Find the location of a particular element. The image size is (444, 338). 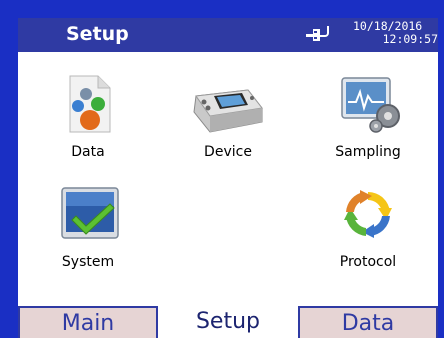

time-text: 12:09:57 is located at coordinates (410, 39).